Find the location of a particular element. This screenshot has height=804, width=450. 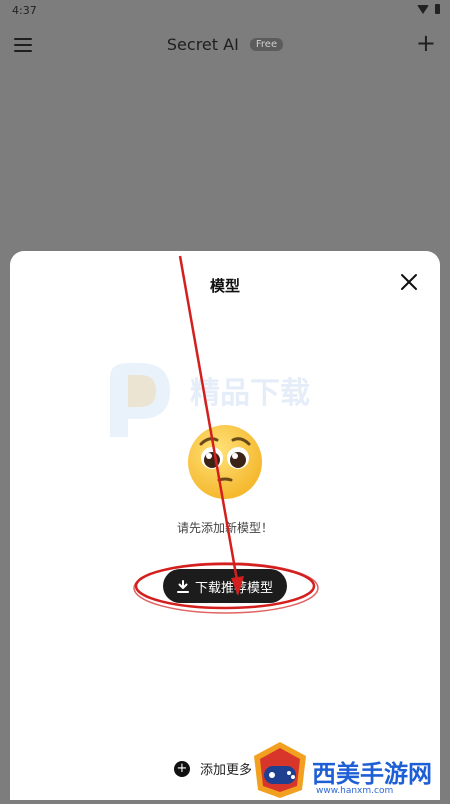

add-more-label: 添加更多 is located at coordinates (226, 770).